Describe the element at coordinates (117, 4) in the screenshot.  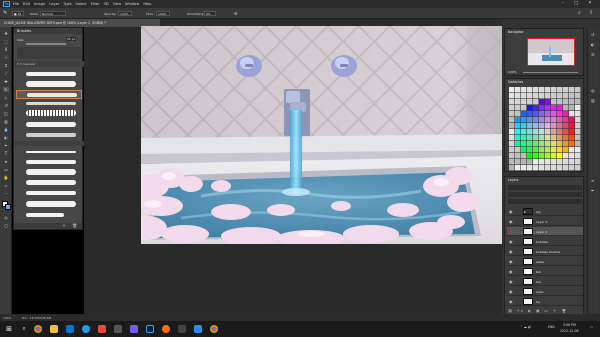
I see `menu-view: View` at that location.